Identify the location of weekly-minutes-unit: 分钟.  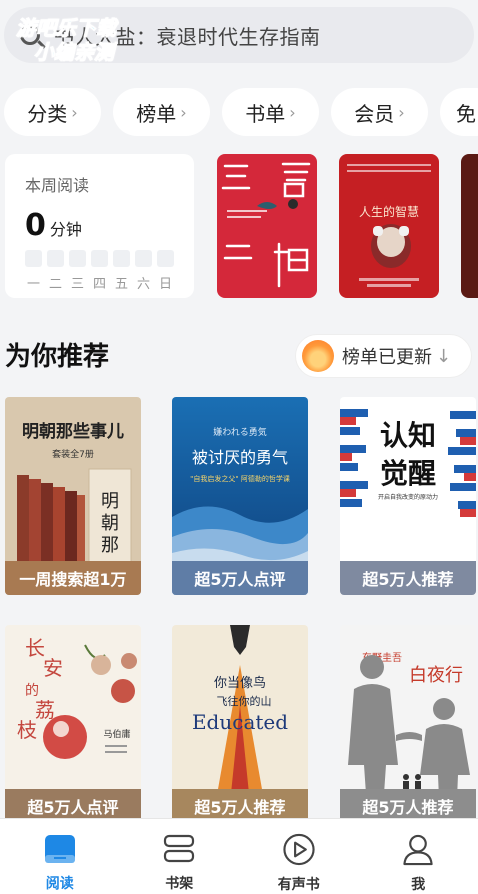
(65, 229).